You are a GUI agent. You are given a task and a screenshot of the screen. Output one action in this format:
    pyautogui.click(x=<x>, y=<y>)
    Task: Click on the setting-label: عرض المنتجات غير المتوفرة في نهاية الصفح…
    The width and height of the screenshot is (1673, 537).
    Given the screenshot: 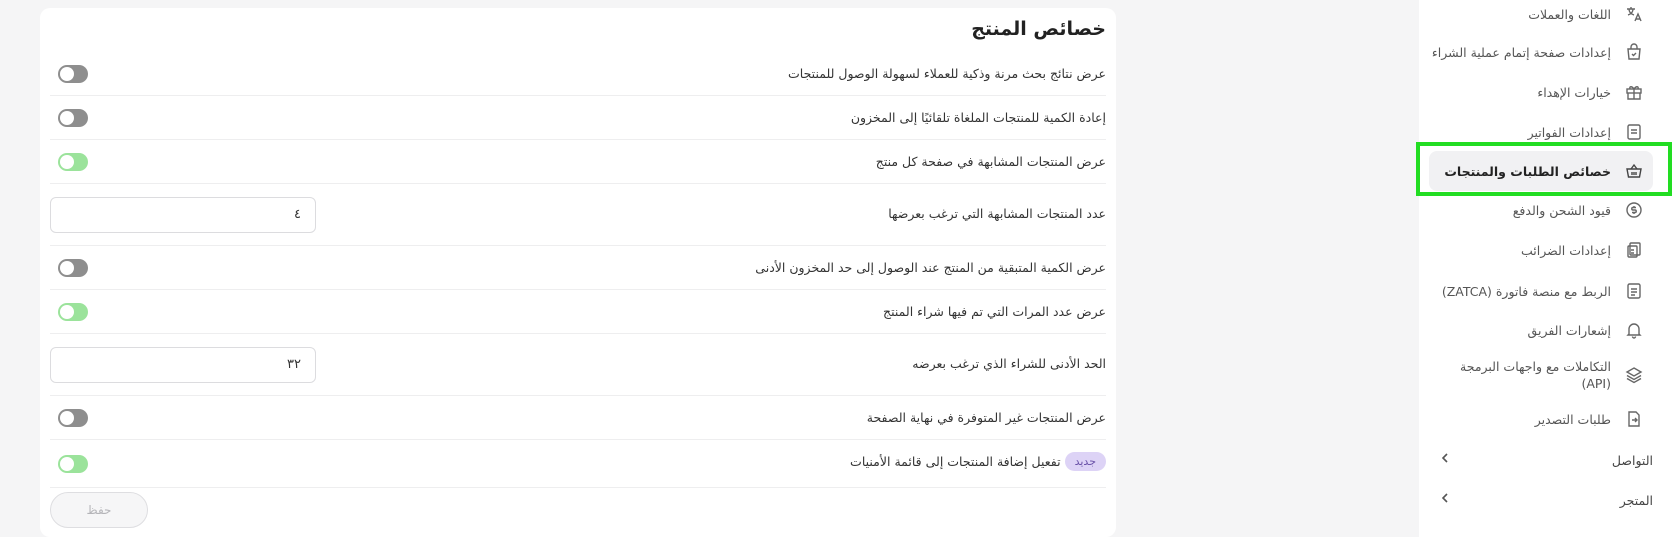 What is the action you would take?
    pyautogui.click(x=986, y=417)
    